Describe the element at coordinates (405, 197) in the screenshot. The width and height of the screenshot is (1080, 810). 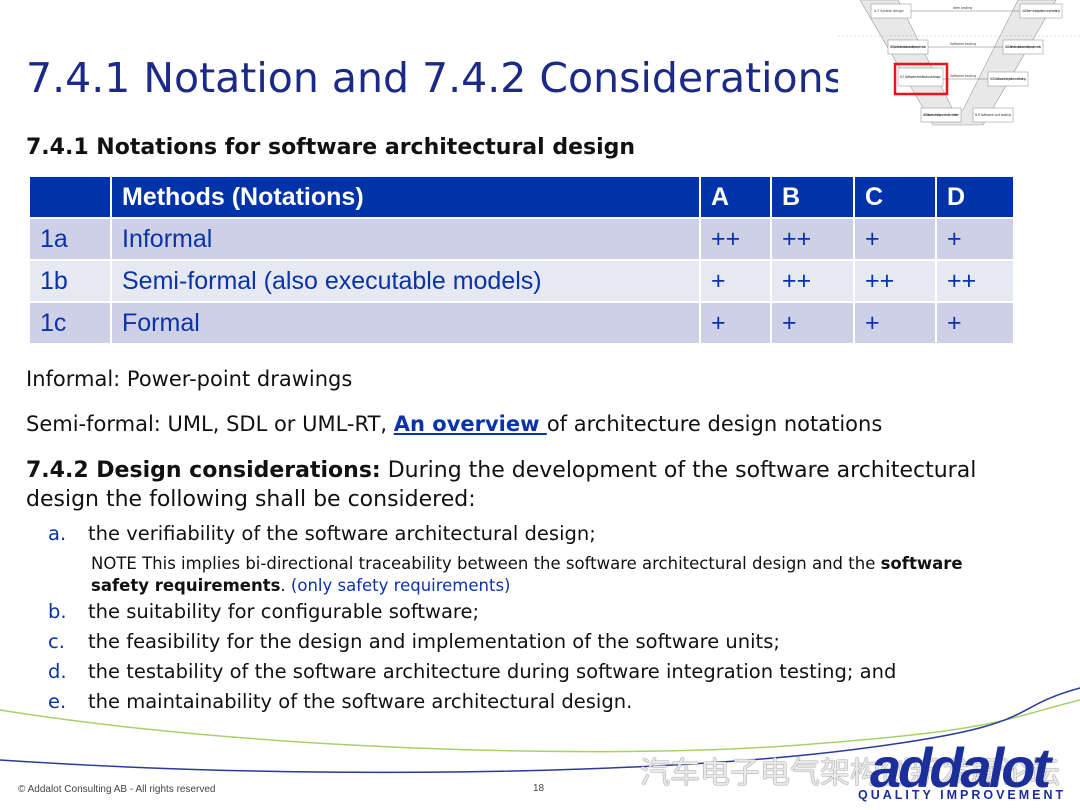
I see `header-cell: Methods (Notations)` at that location.